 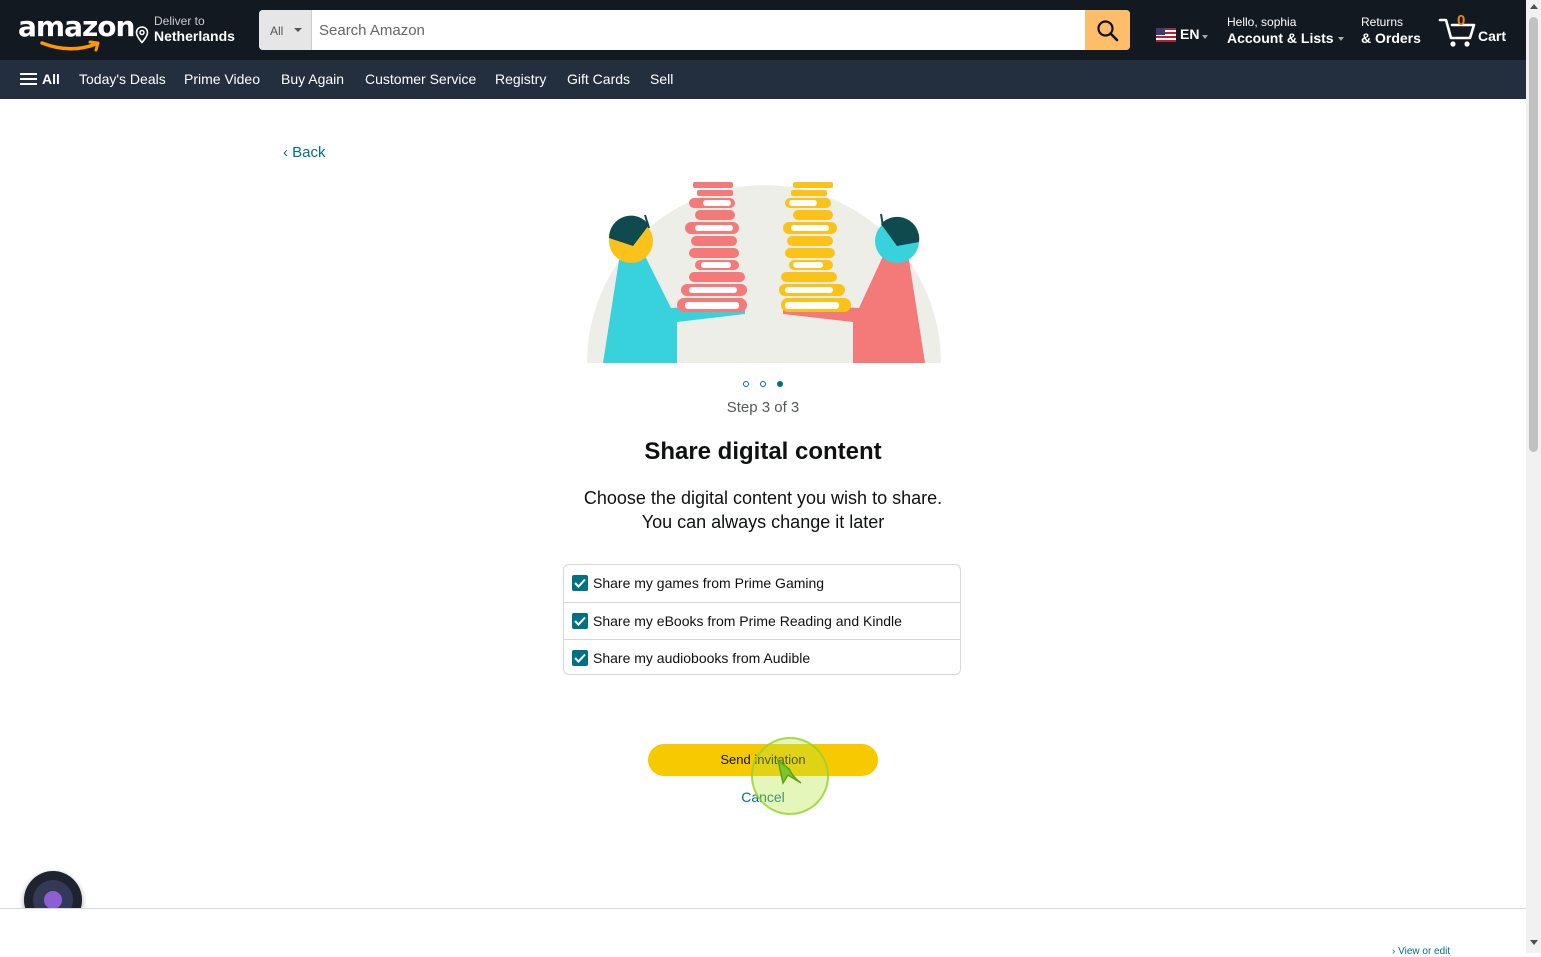 I want to click on cart-count: 0, so click(x=1461, y=20).